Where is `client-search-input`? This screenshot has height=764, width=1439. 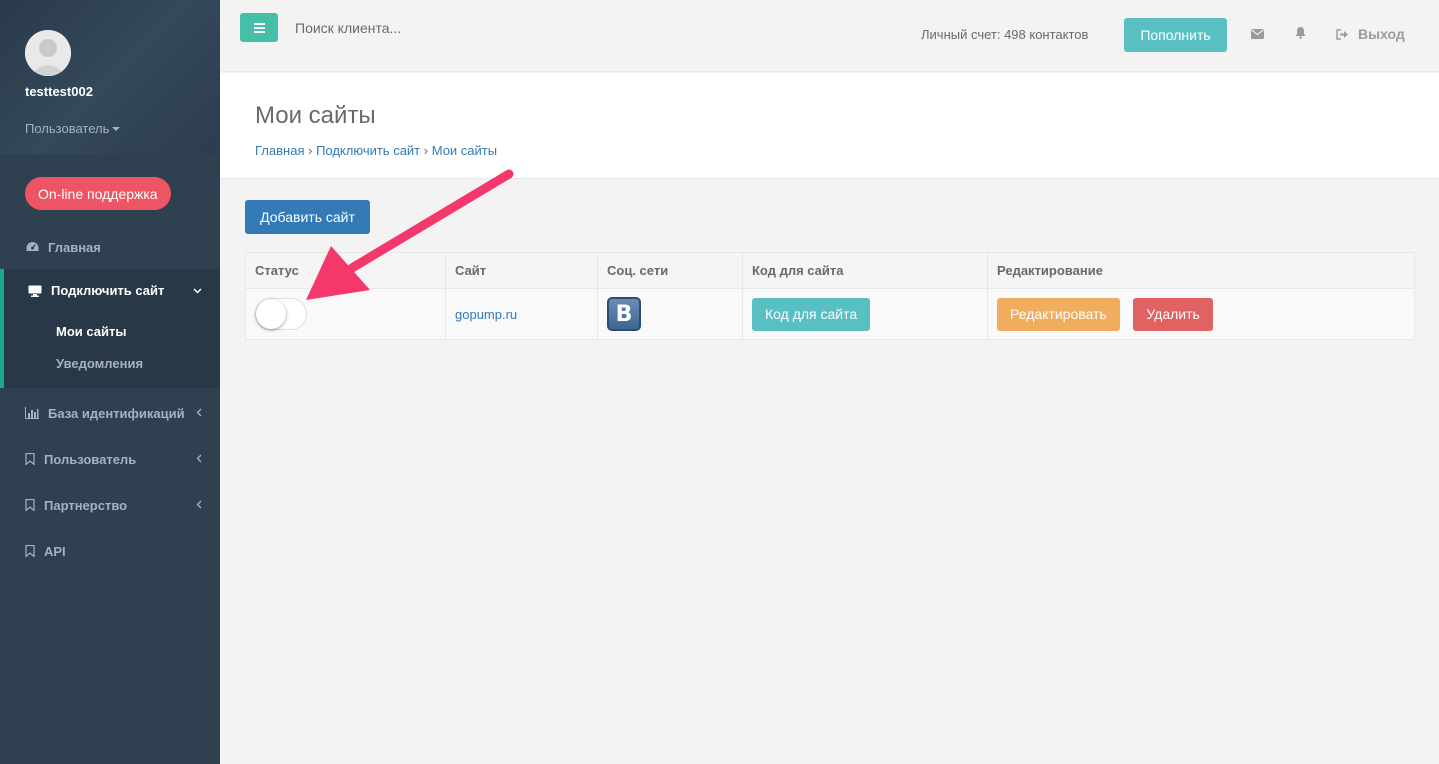 client-search-input is located at coordinates (445, 28).